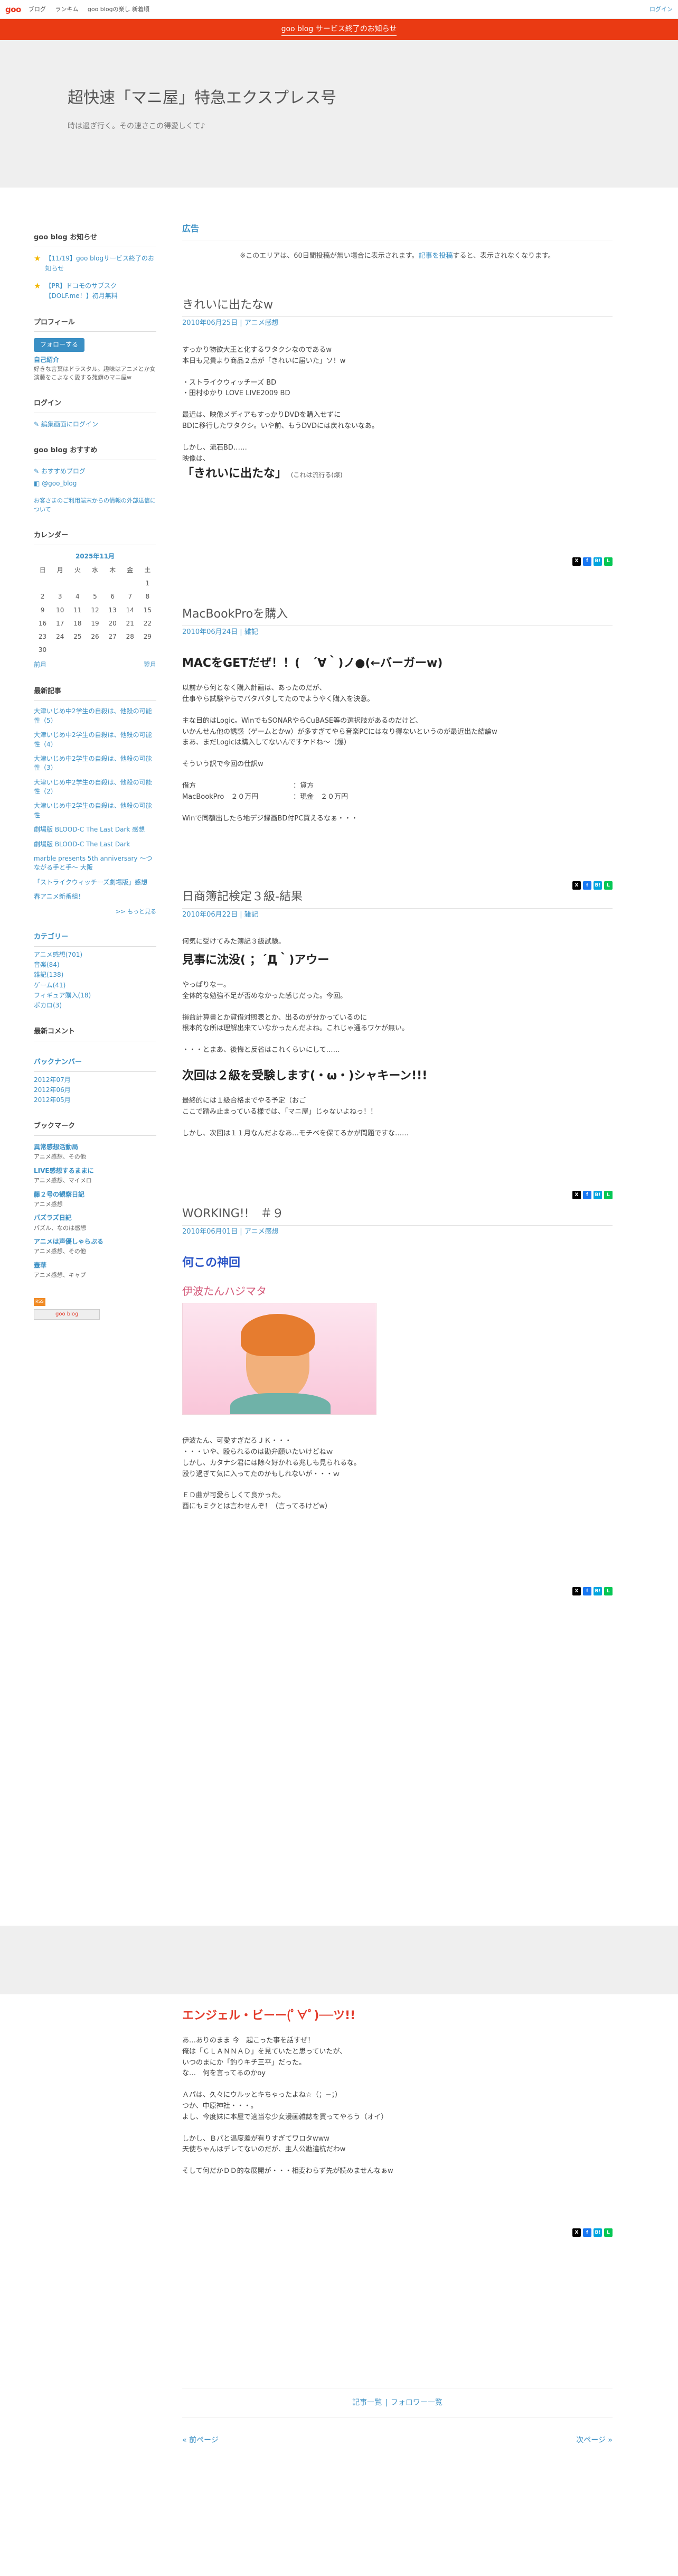 The height and width of the screenshot is (2576, 678). Describe the element at coordinates (95, 1242) in the screenshot. I see `bookmark-title: アニメは声優しゃらぷる` at that location.